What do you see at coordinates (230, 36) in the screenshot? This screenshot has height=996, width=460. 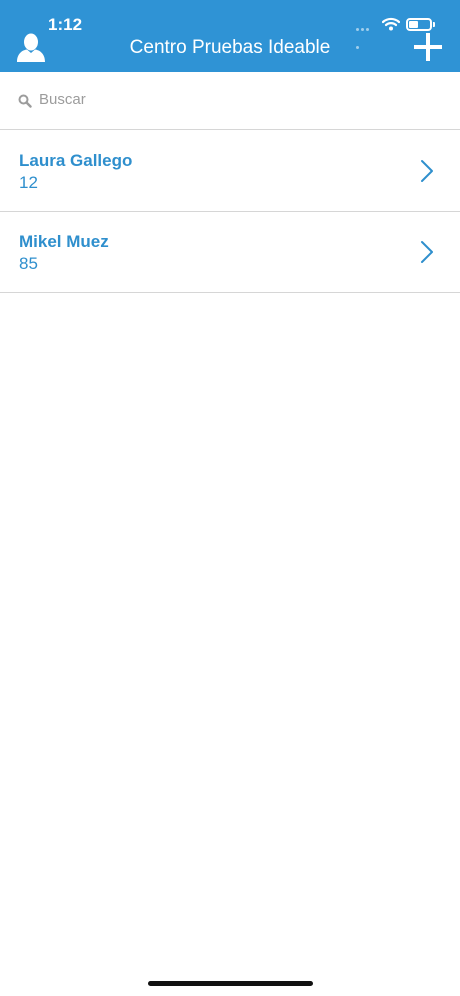 I see `navigation-bar: 1:12 Centro Pruebas Ideable` at bounding box center [230, 36].